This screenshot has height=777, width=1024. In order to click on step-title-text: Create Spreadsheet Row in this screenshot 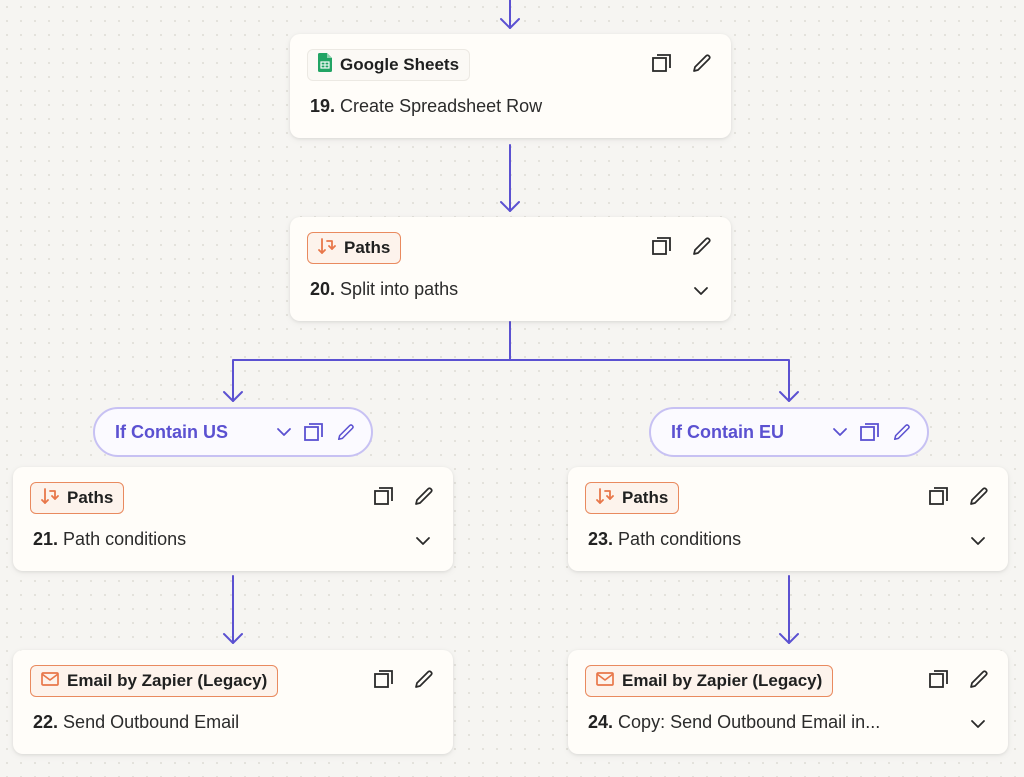, I will do `click(441, 106)`.